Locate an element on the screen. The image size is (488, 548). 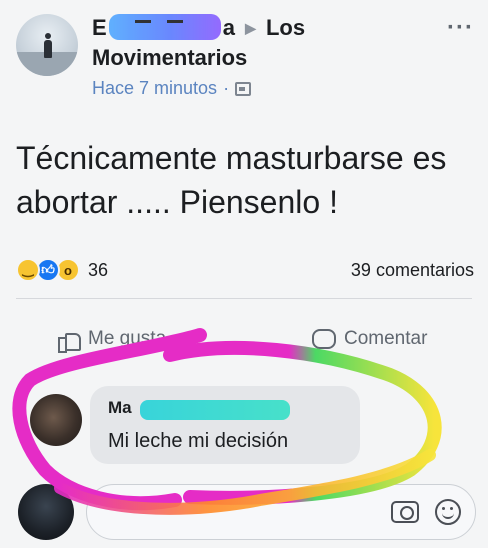
comment-button: Comentar is located at coordinates (369, 339).